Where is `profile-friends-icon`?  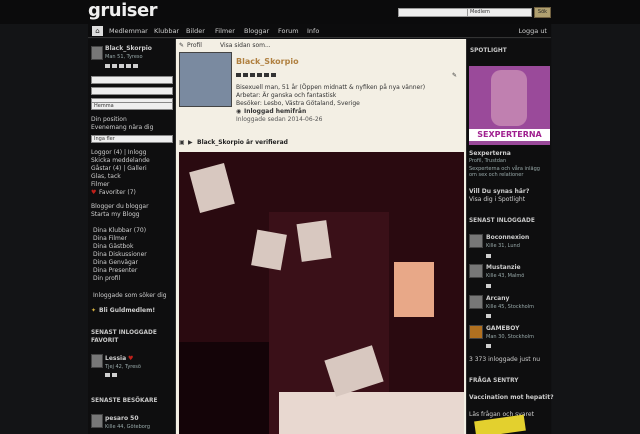 profile-friends-icon is located at coordinates (266, 75).